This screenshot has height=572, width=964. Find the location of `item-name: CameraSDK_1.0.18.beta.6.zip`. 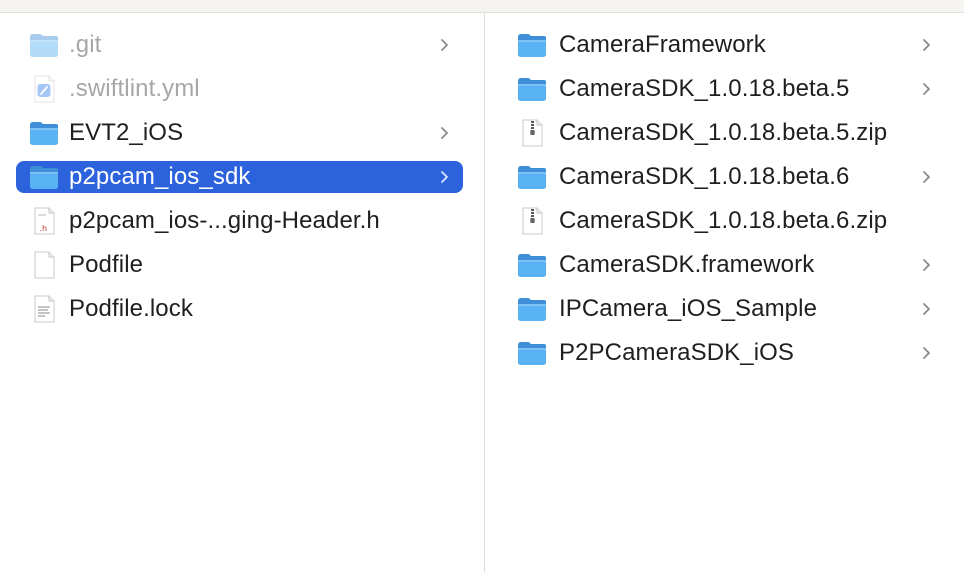

item-name: CameraSDK_1.0.18.beta.6.zip is located at coordinates (723, 220).